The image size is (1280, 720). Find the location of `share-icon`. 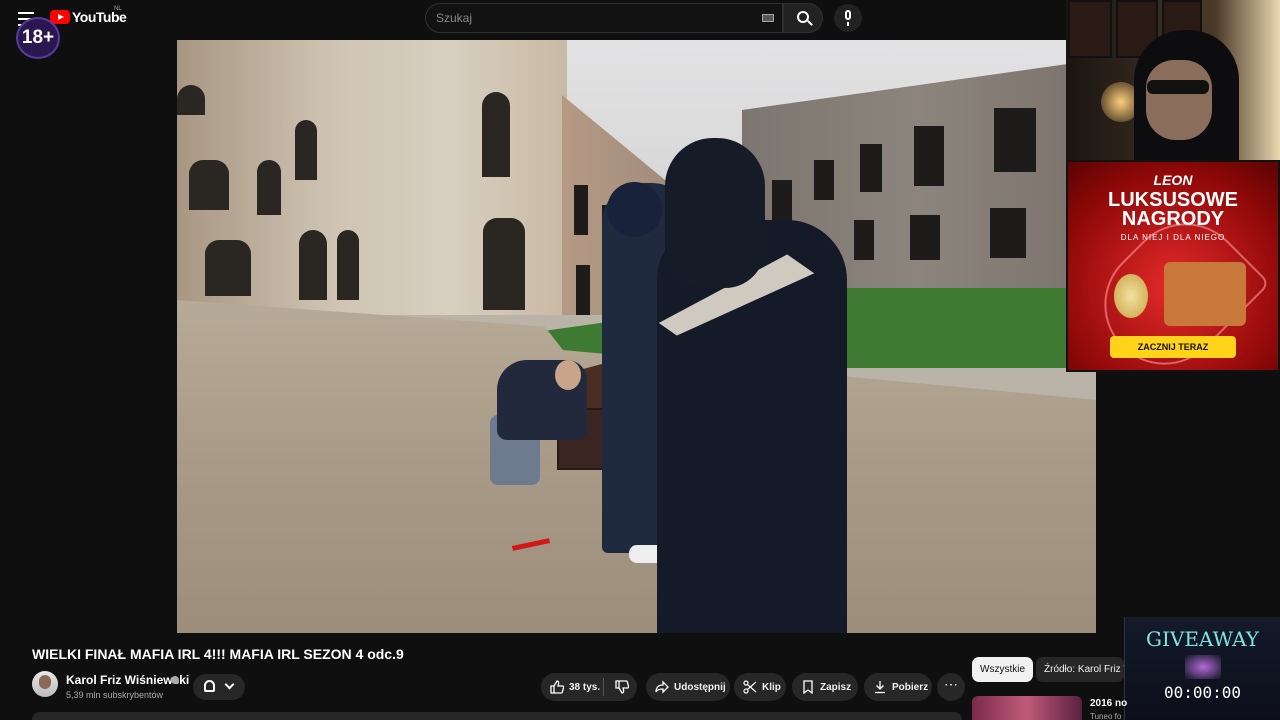

share-icon is located at coordinates (662, 687).